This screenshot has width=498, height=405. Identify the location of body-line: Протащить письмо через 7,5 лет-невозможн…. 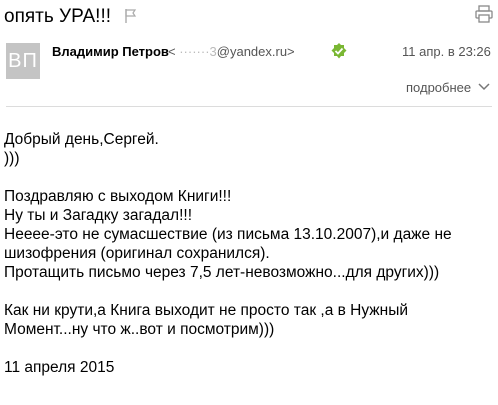
(222, 272).